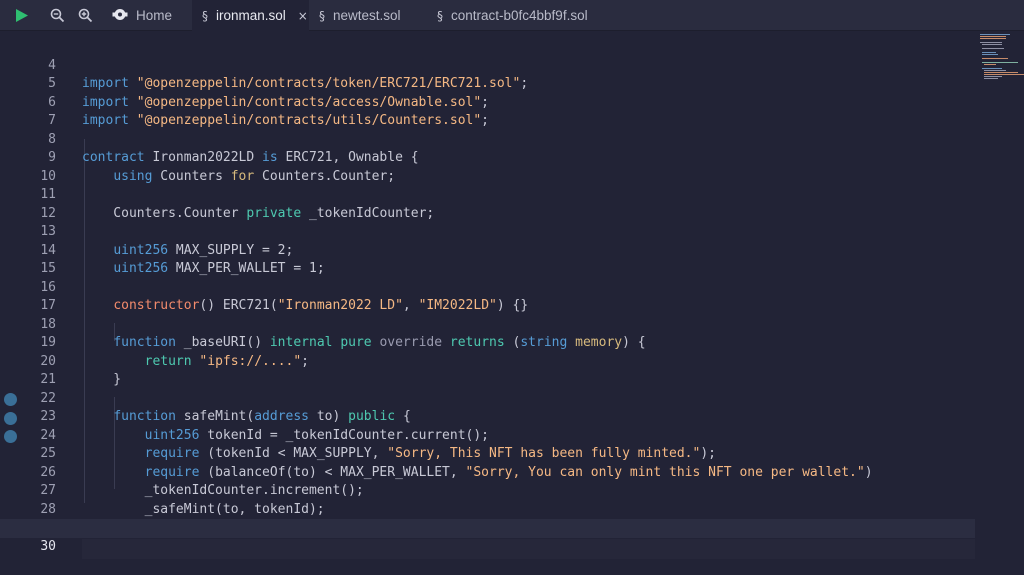 This screenshot has width=1024, height=575. Describe the element at coordinates (85, 15) in the screenshot. I see `zoom-in-icon` at that location.